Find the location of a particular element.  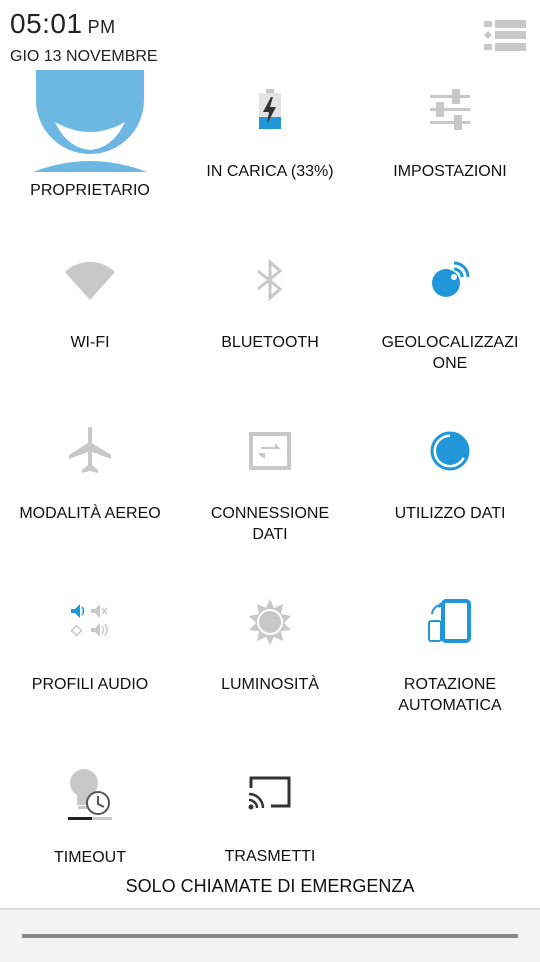

tile-timeout: TIMEOUT is located at coordinates (90, 839).